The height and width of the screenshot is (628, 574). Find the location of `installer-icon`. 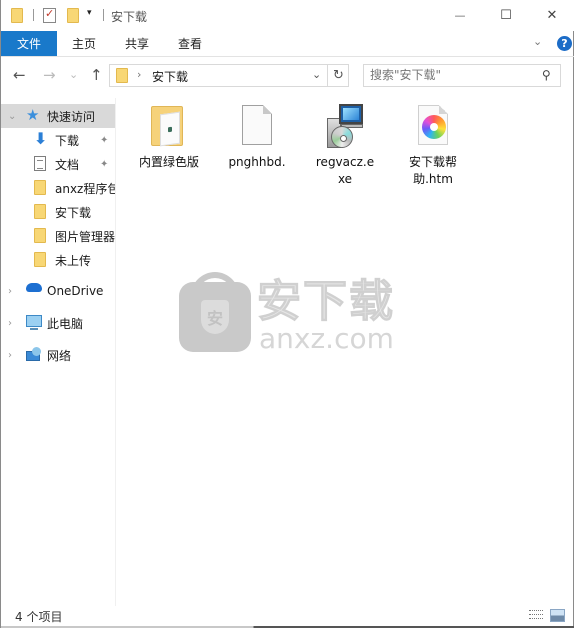

installer-icon is located at coordinates (345, 127).